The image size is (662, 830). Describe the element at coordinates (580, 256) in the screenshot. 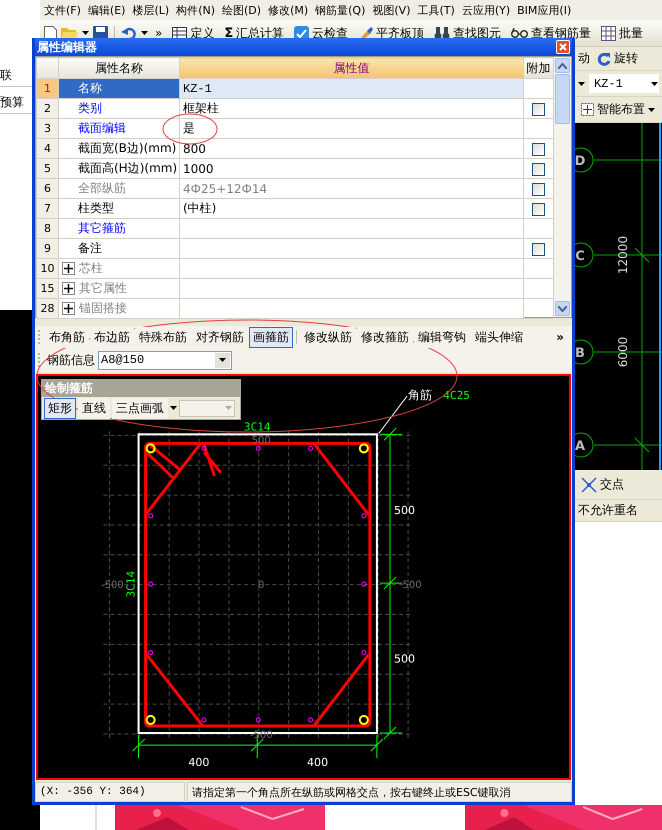

I see `axis-label: C` at that location.